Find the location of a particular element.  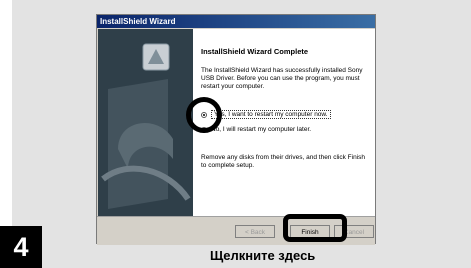

radio-restart-later-label: No, I will restart my computer later. is located at coordinates (261, 129).